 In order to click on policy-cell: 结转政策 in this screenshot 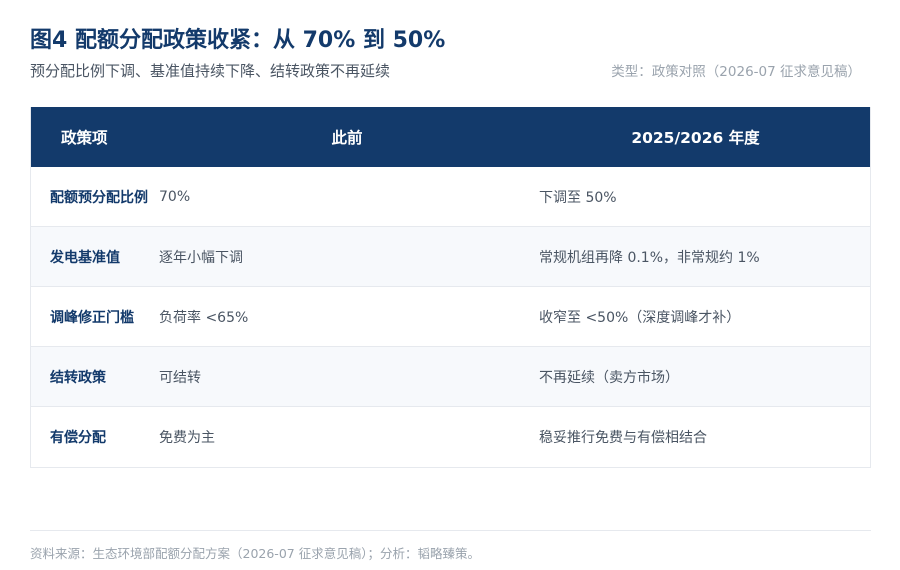, I will do `click(78, 377)`.